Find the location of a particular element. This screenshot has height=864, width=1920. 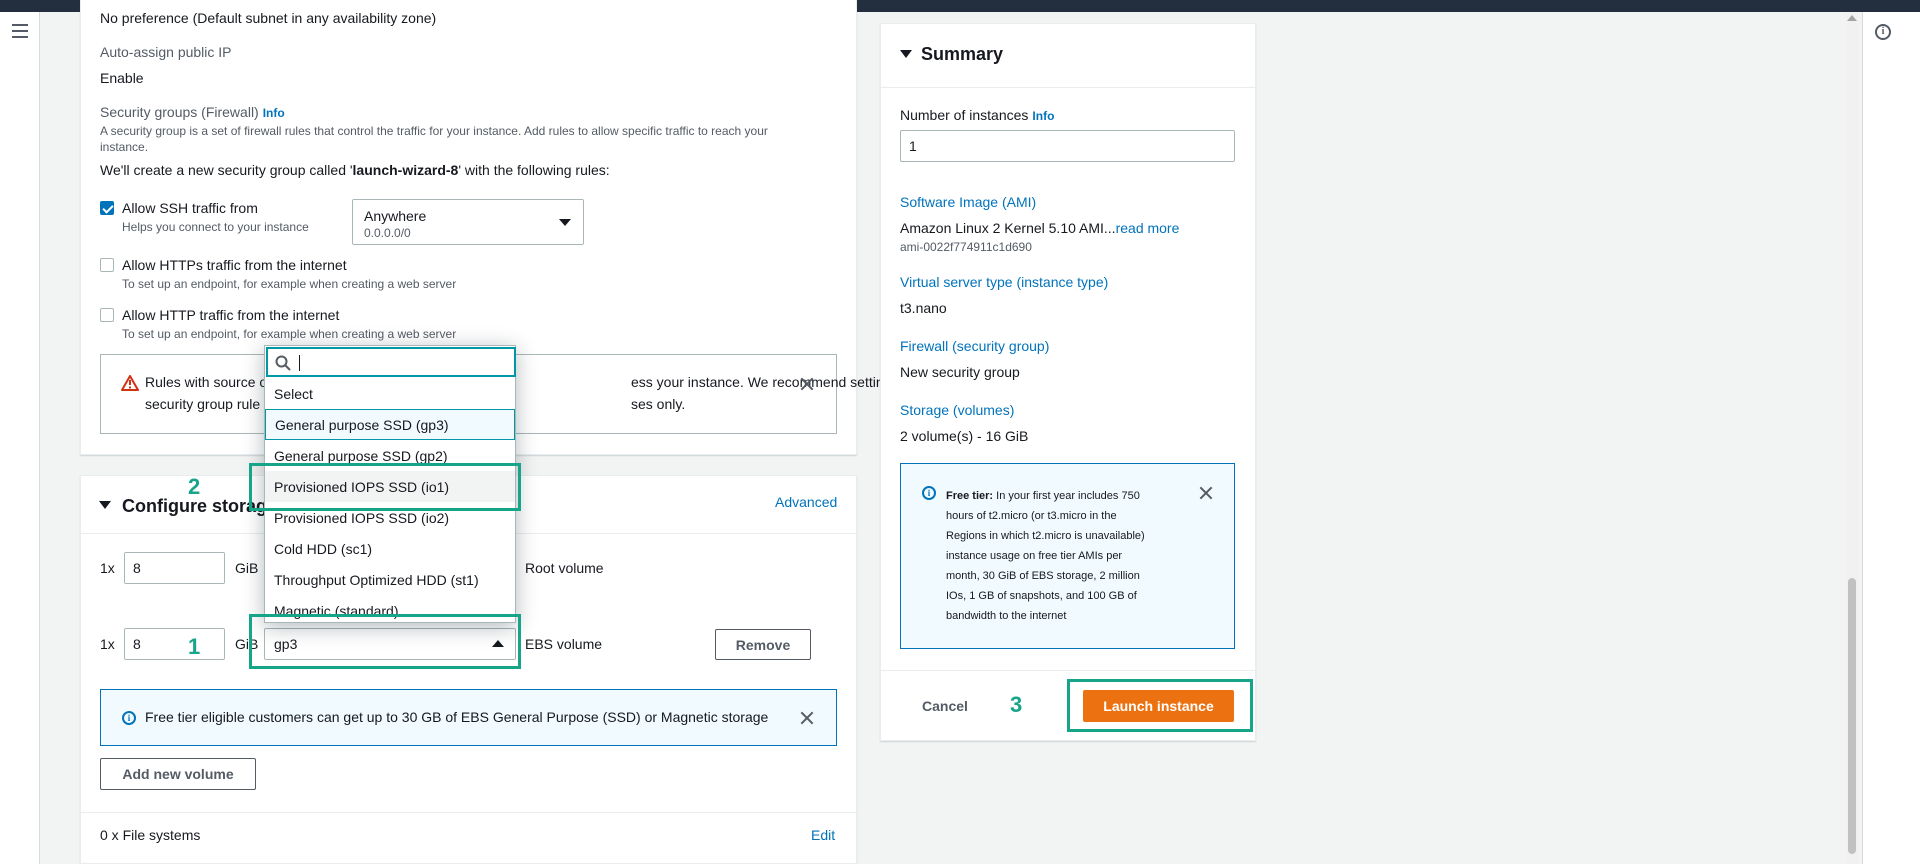

firewall-value: New security group is located at coordinates (960, 372).